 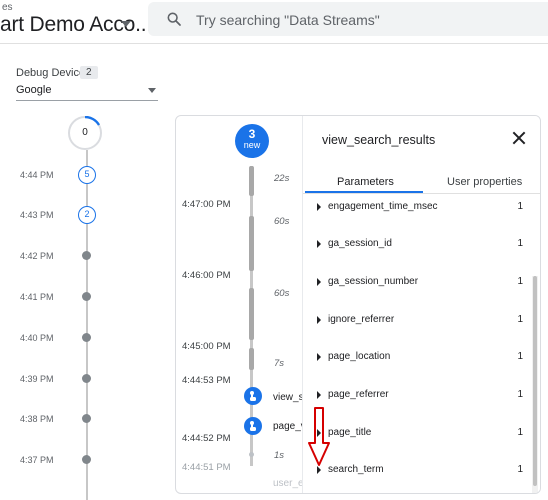 I want to click on minute-time: 4:40 PM, so click(x=37, y=338).